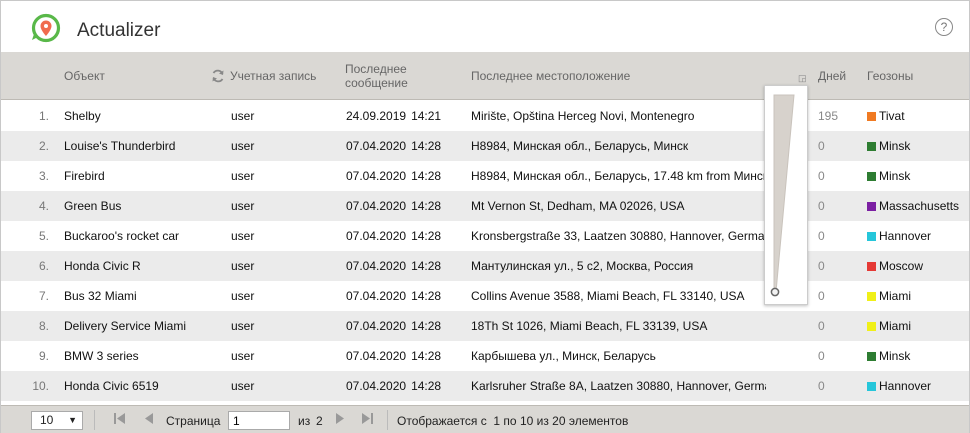 The width and height of the screenshot is (970, 433). I want to click on last-message-time: 24.09.2019 14:21, so click(401, 116).